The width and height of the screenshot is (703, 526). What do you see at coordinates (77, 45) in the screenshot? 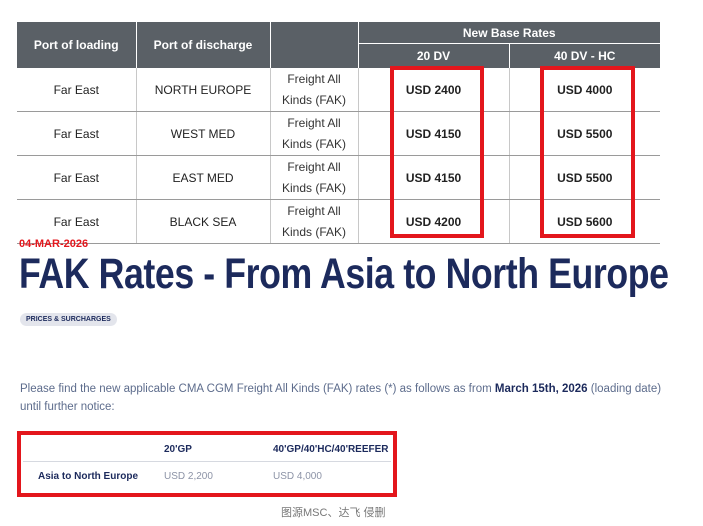
I see `header-port-of-loading: Port of loading` at bounding box center [77, 45].